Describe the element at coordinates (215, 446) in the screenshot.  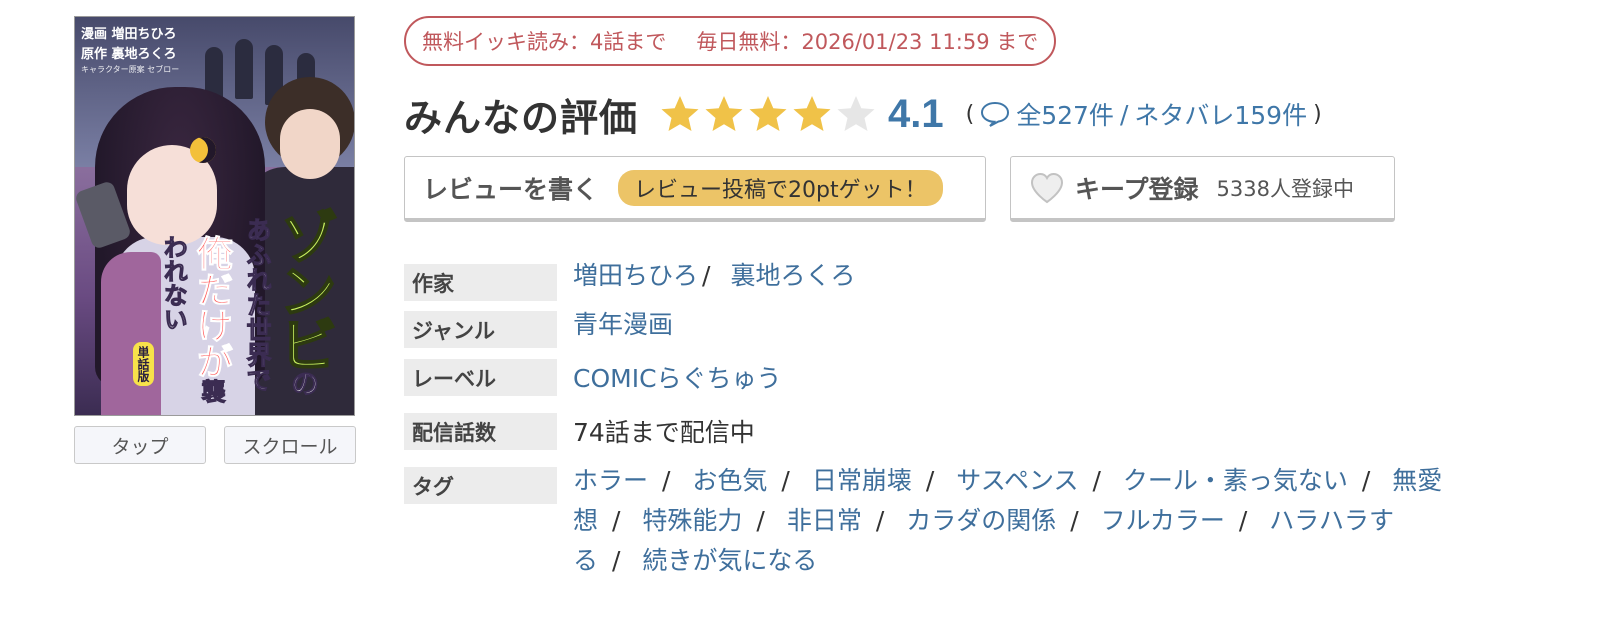
I see `cover-view-mode-buttons: タップ スクロール` at that location.